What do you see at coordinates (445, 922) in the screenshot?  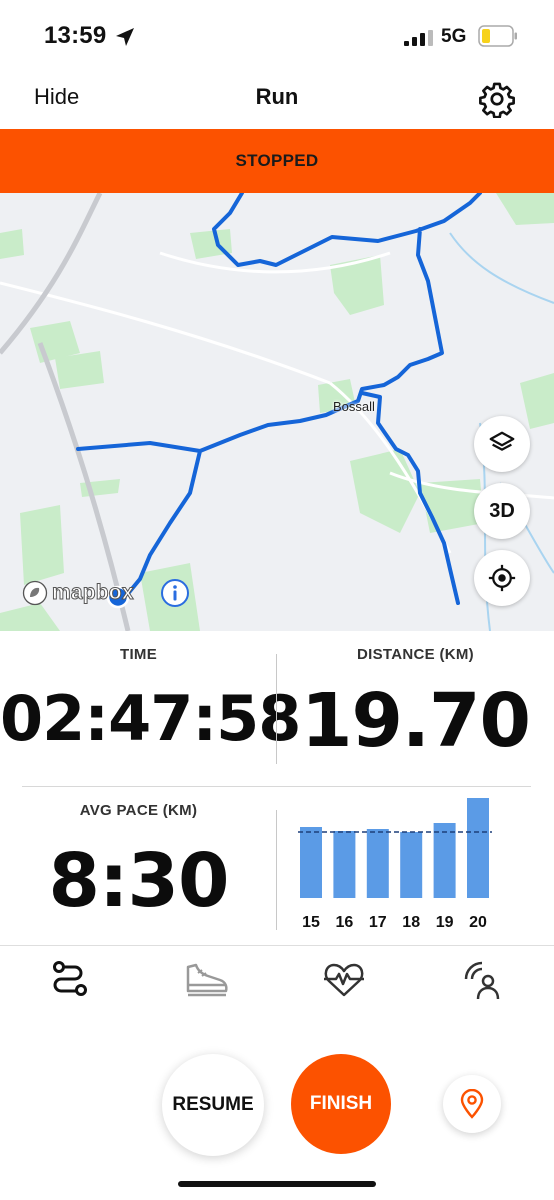 I see `split-label: 19` at bounding box center [445, 922].